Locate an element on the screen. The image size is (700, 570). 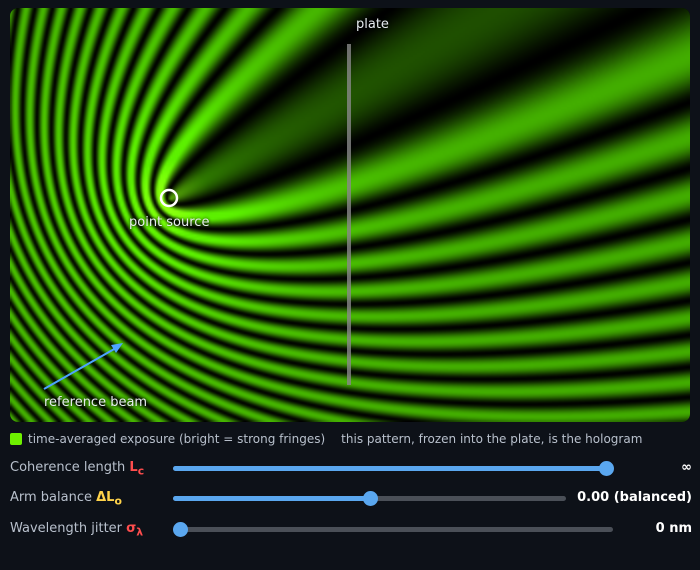
coherence-length-control: Coherence length Lc ∞ is located at coordinates (351, 468).